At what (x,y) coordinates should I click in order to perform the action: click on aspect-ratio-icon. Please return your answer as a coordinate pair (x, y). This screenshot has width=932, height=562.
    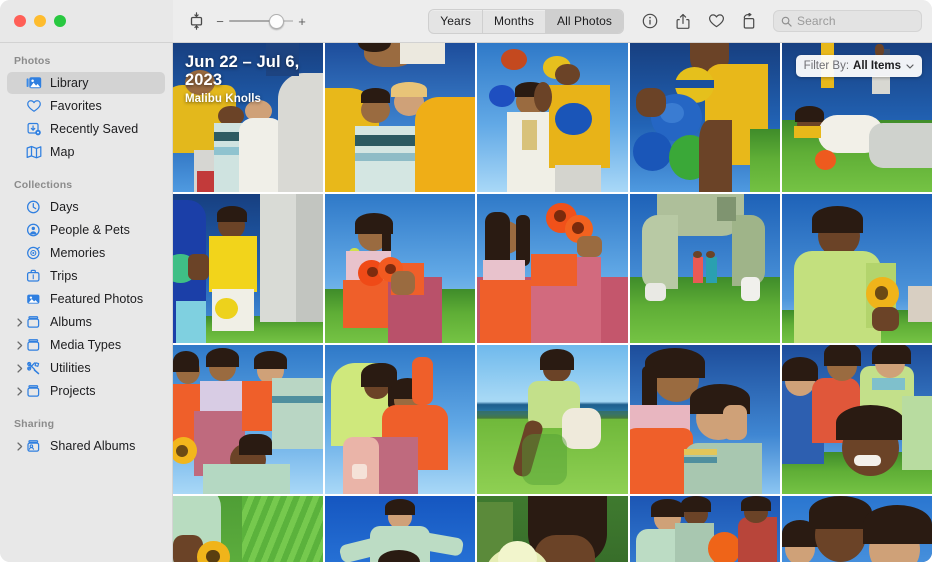
    Looking at the image, I should click on (196, 21).